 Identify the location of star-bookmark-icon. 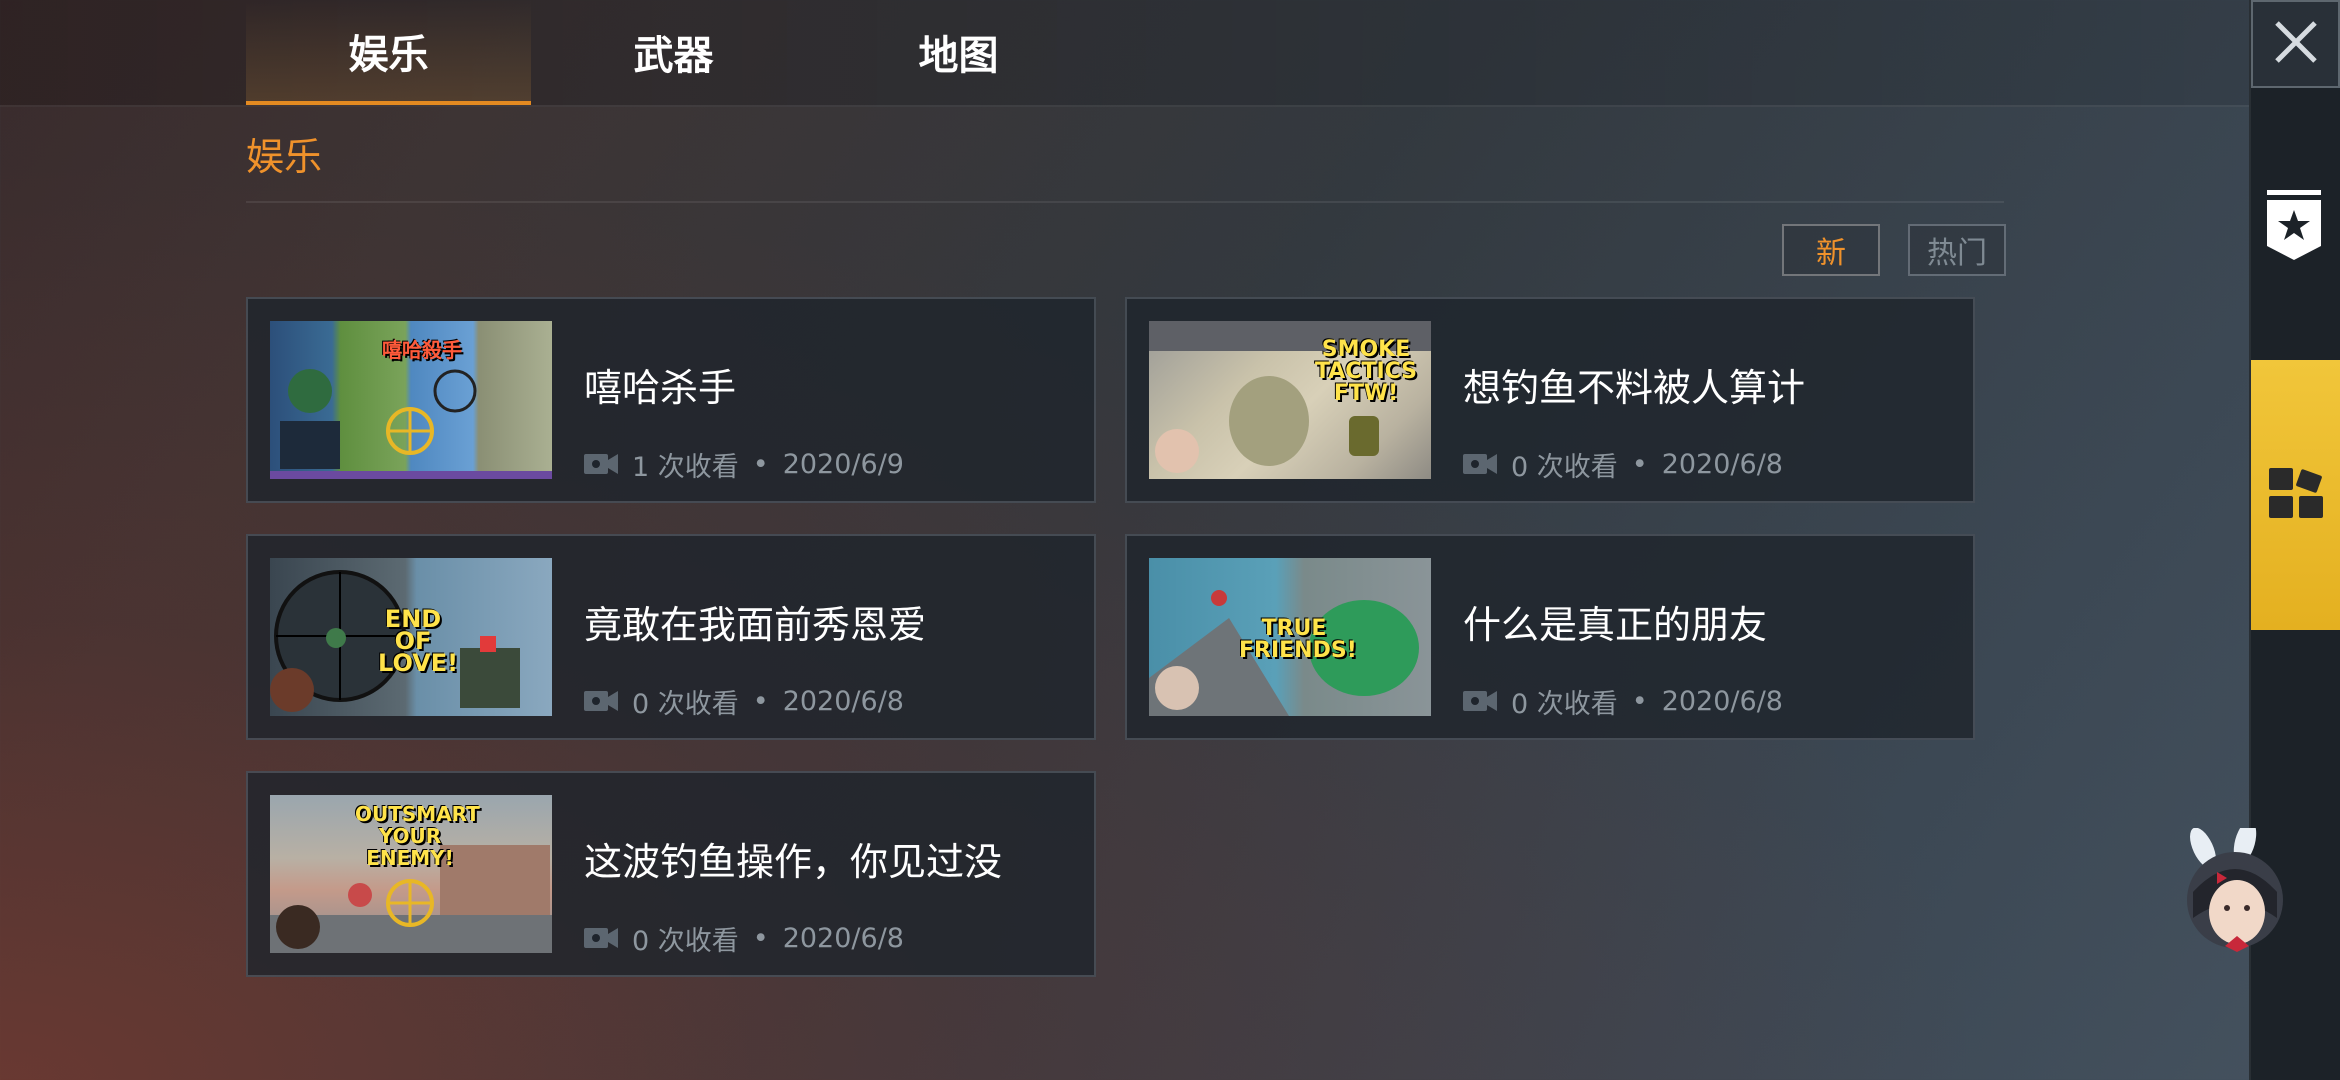
(2294, 228).